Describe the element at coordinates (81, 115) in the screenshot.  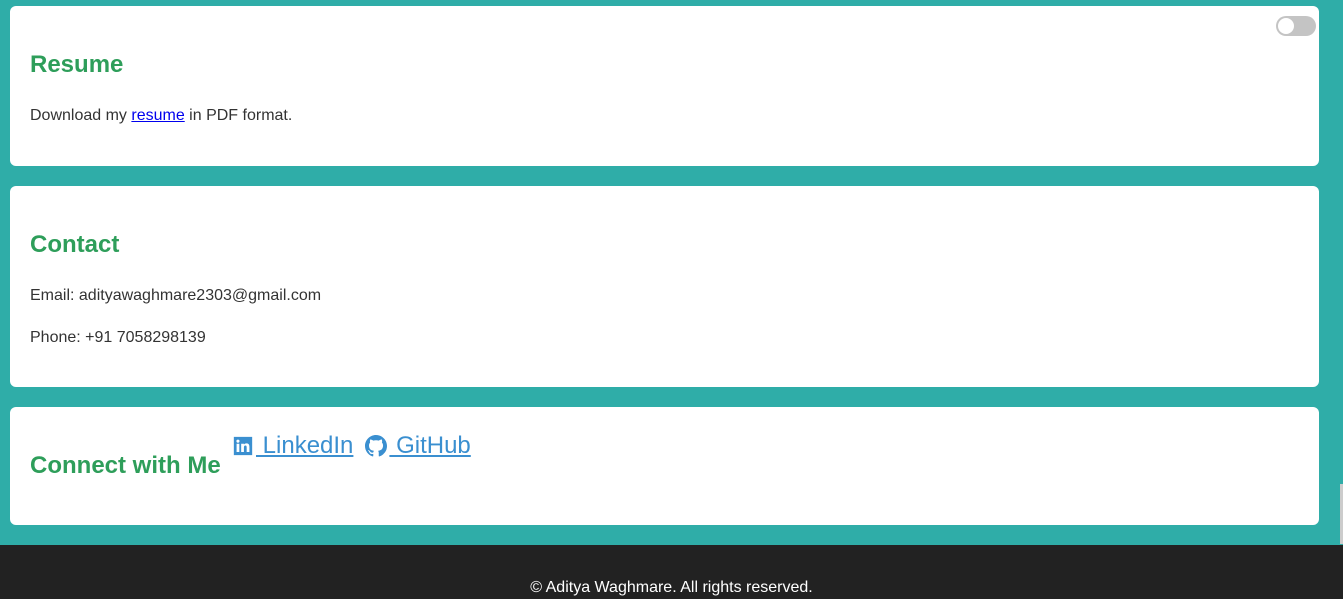
I see `resume-text-before: Download my` at that location.